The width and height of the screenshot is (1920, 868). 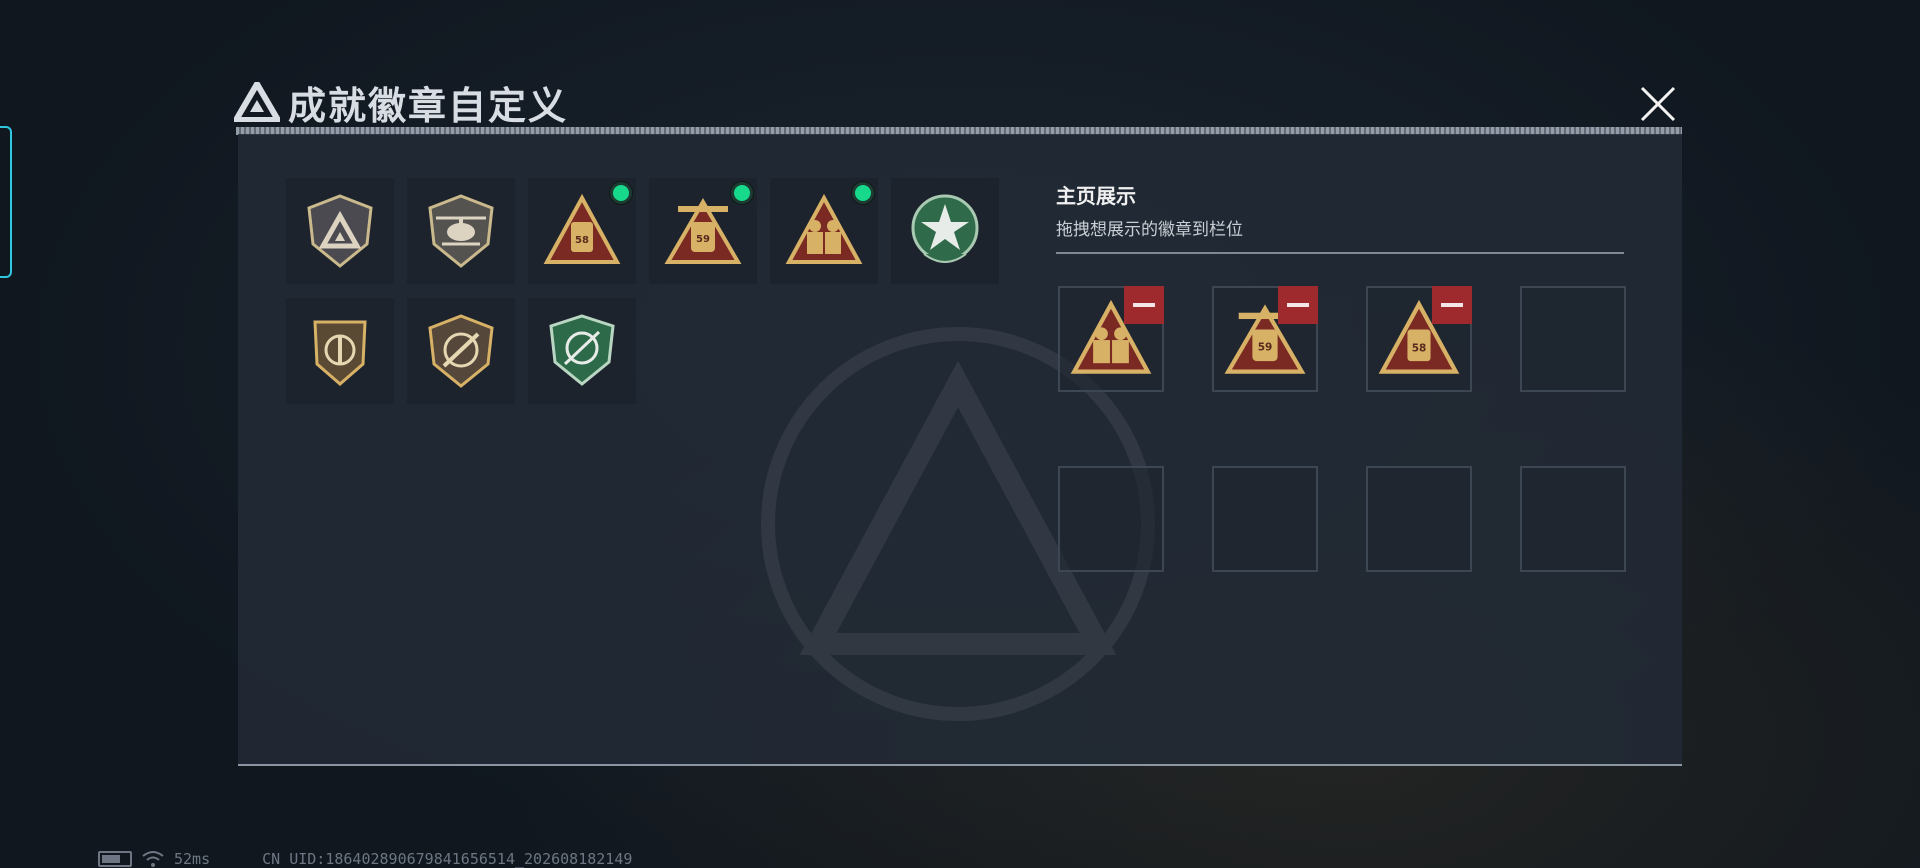 I want to click on badge-wing-shield, so click(x=340, y=351).